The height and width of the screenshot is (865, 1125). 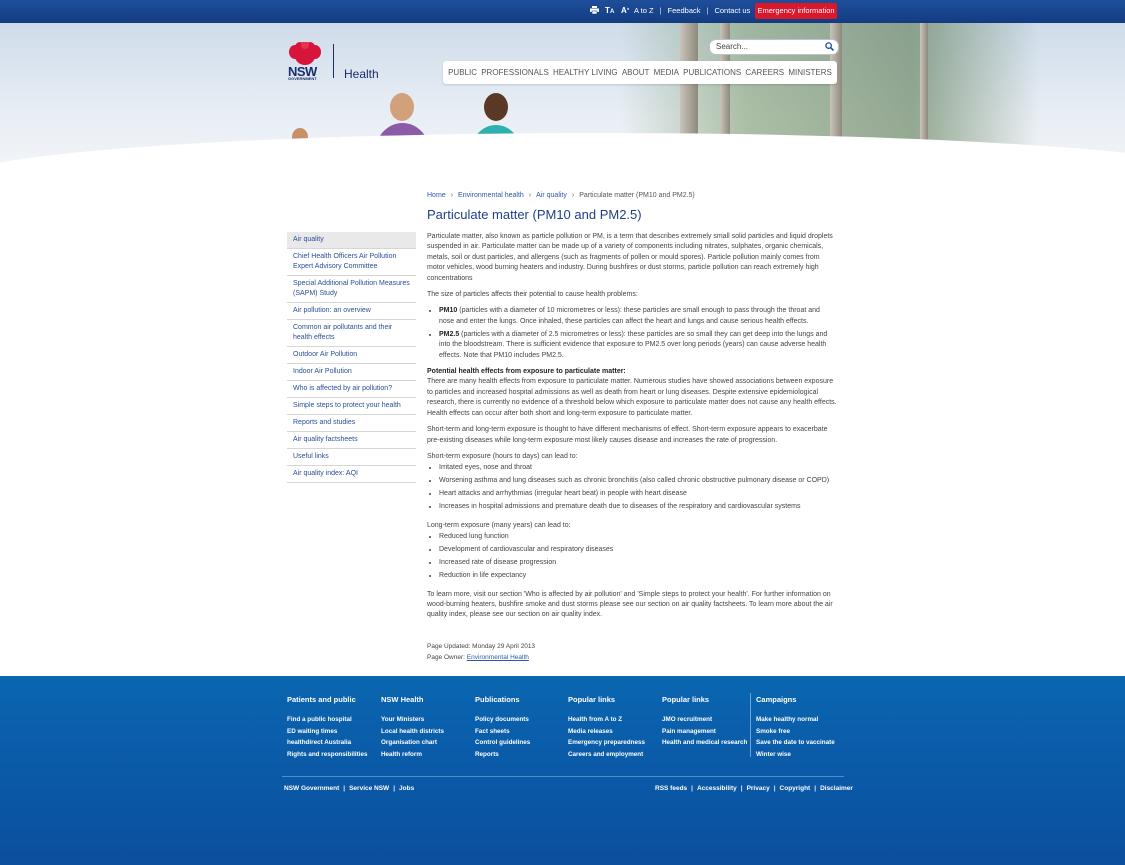 What do you see at coordinates (351, 240) in the screenshot?
I see `sidebar-item-air-quality: Air quality` at bounding box center [351, 240].